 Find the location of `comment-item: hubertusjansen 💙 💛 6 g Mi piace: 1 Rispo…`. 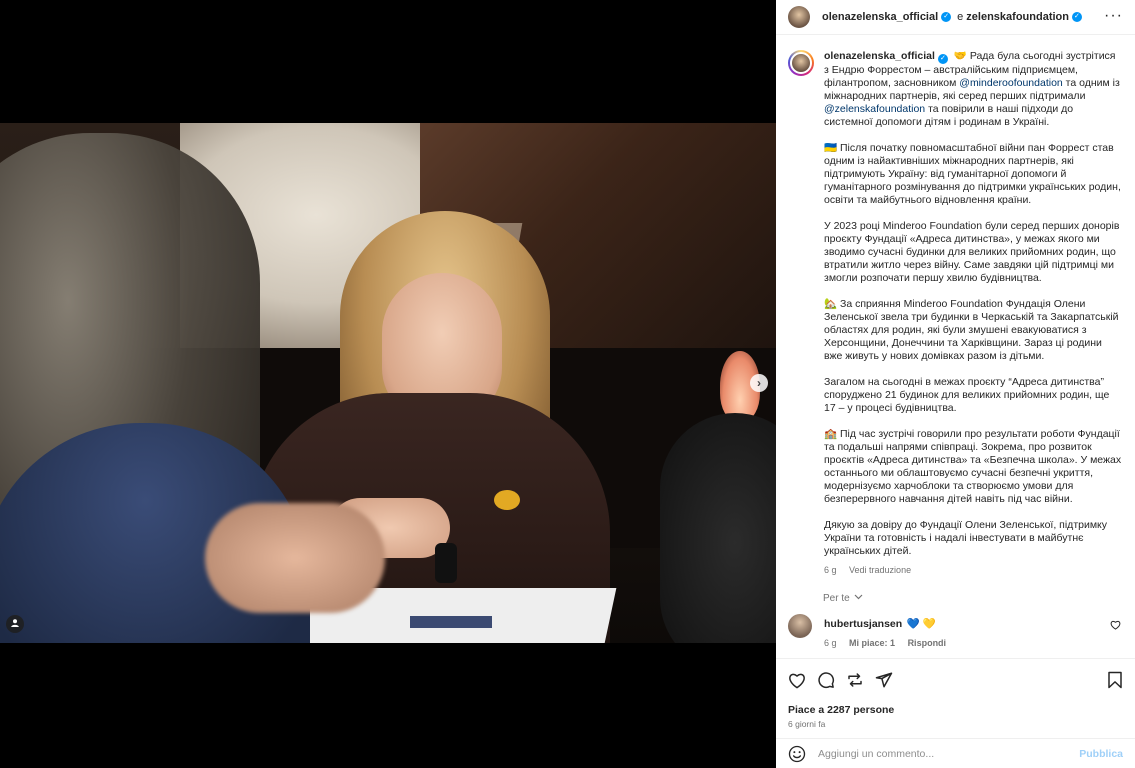

comment-item: hubertusjansen 💙 💛 6 g Mi piace: 1 Rispo… is located at coordinates (955, 631).